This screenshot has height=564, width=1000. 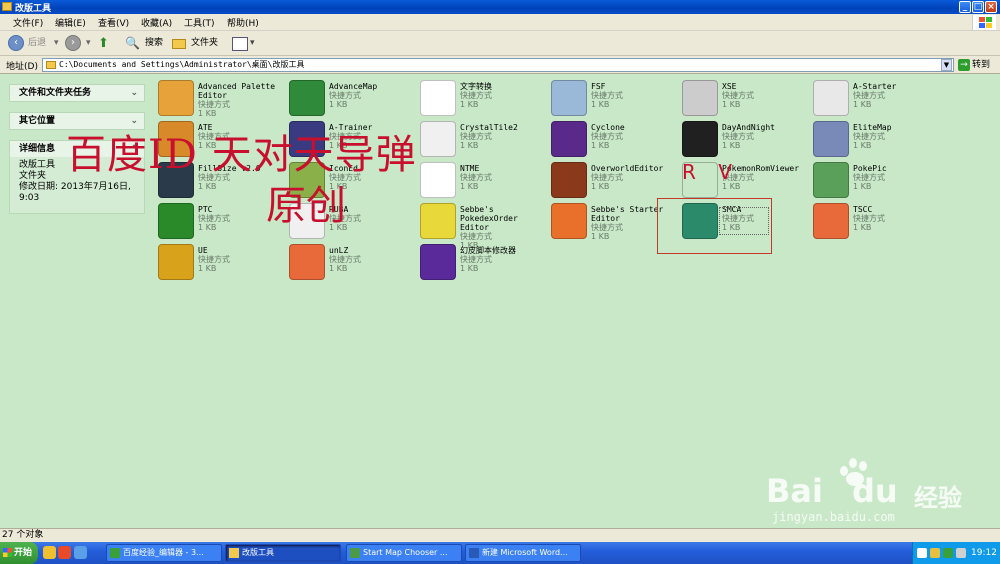 I want to click on file-item: FSF 快捷方式 1 KB, so click(x=613, y=99).